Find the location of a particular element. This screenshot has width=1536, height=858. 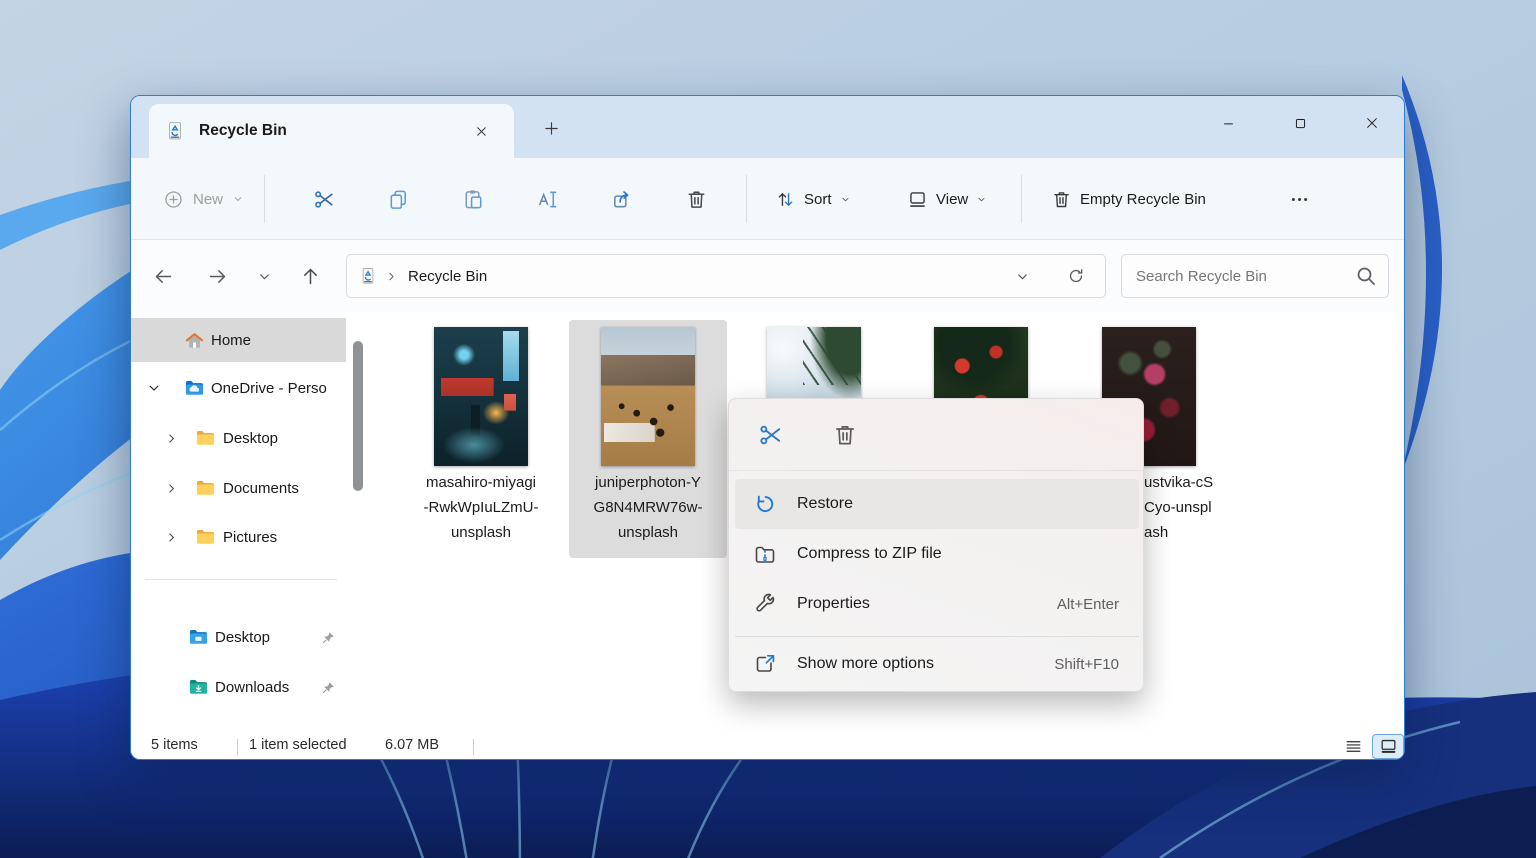

share-button is located at coordinates (622, 199).